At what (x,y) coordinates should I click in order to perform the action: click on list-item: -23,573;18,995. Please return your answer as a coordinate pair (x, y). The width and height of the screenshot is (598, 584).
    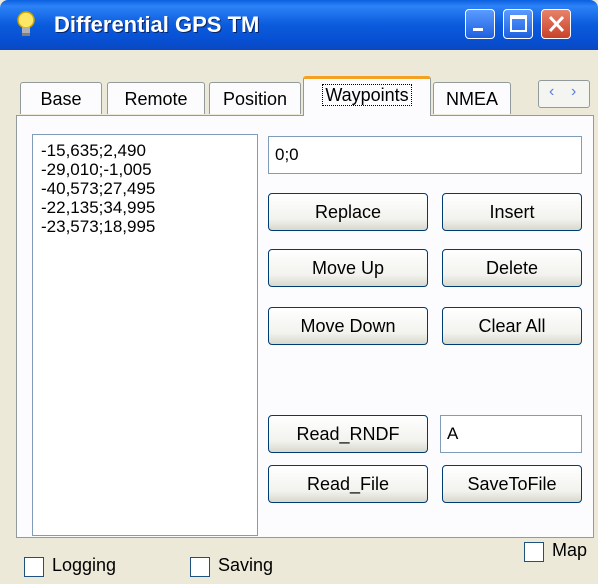
    Looking at the image, I should click on (145, 226).